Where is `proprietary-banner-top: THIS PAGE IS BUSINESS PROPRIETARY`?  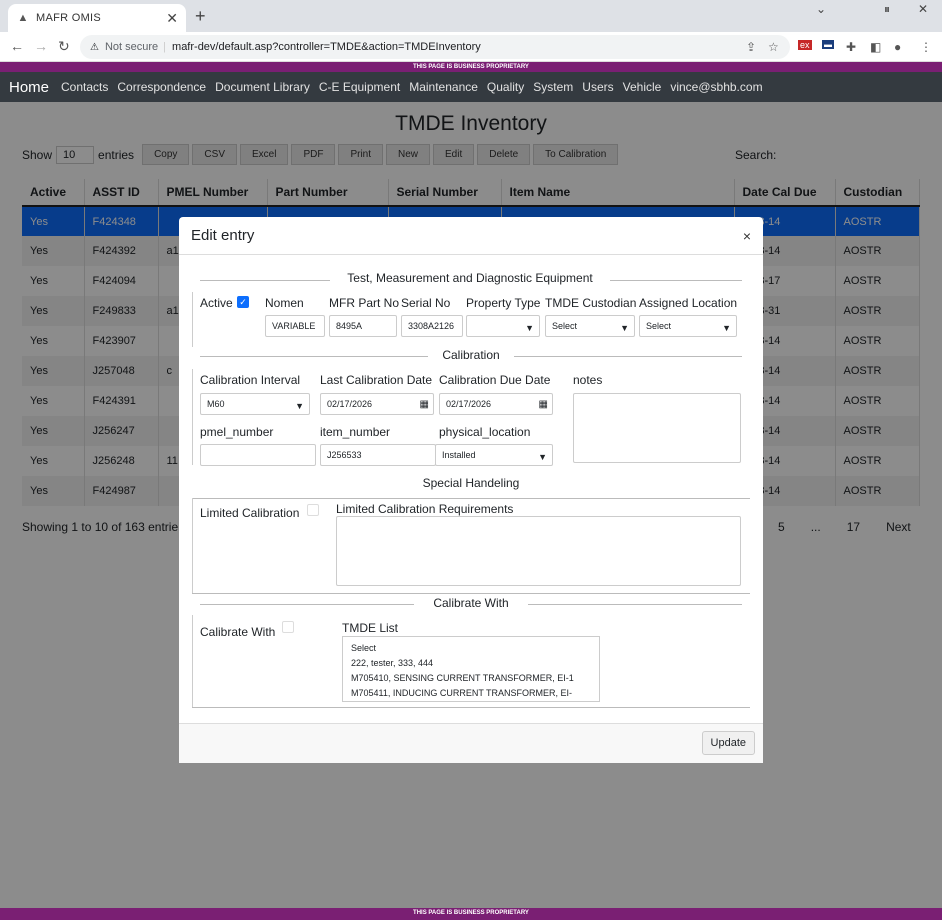
proprietary-banner-top: THIS PAGE IS BUSINESS PROPRIETARY is located at coordinates (471, 67).